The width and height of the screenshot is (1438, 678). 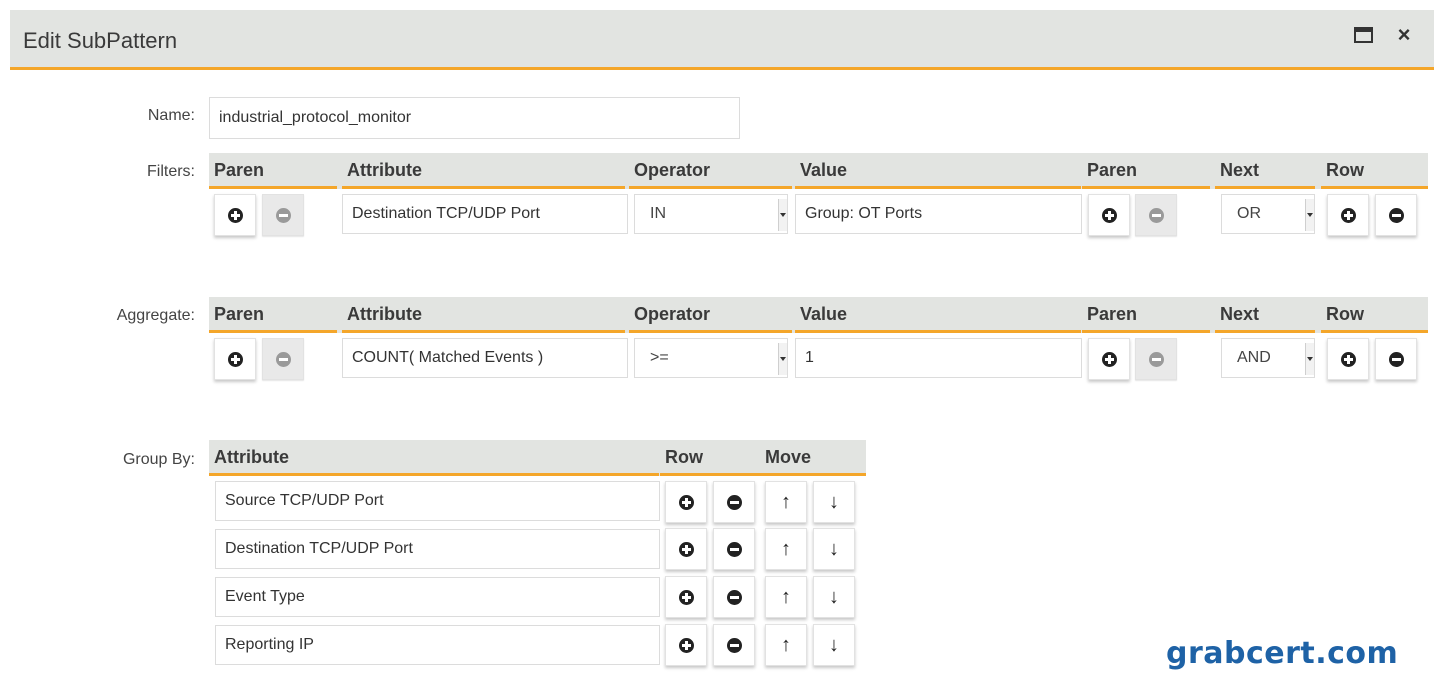 What do you see at coordinates (1249, 213) in the screenshot?
I see `filters-next-value: OR` at bounding box center [1249, 213].